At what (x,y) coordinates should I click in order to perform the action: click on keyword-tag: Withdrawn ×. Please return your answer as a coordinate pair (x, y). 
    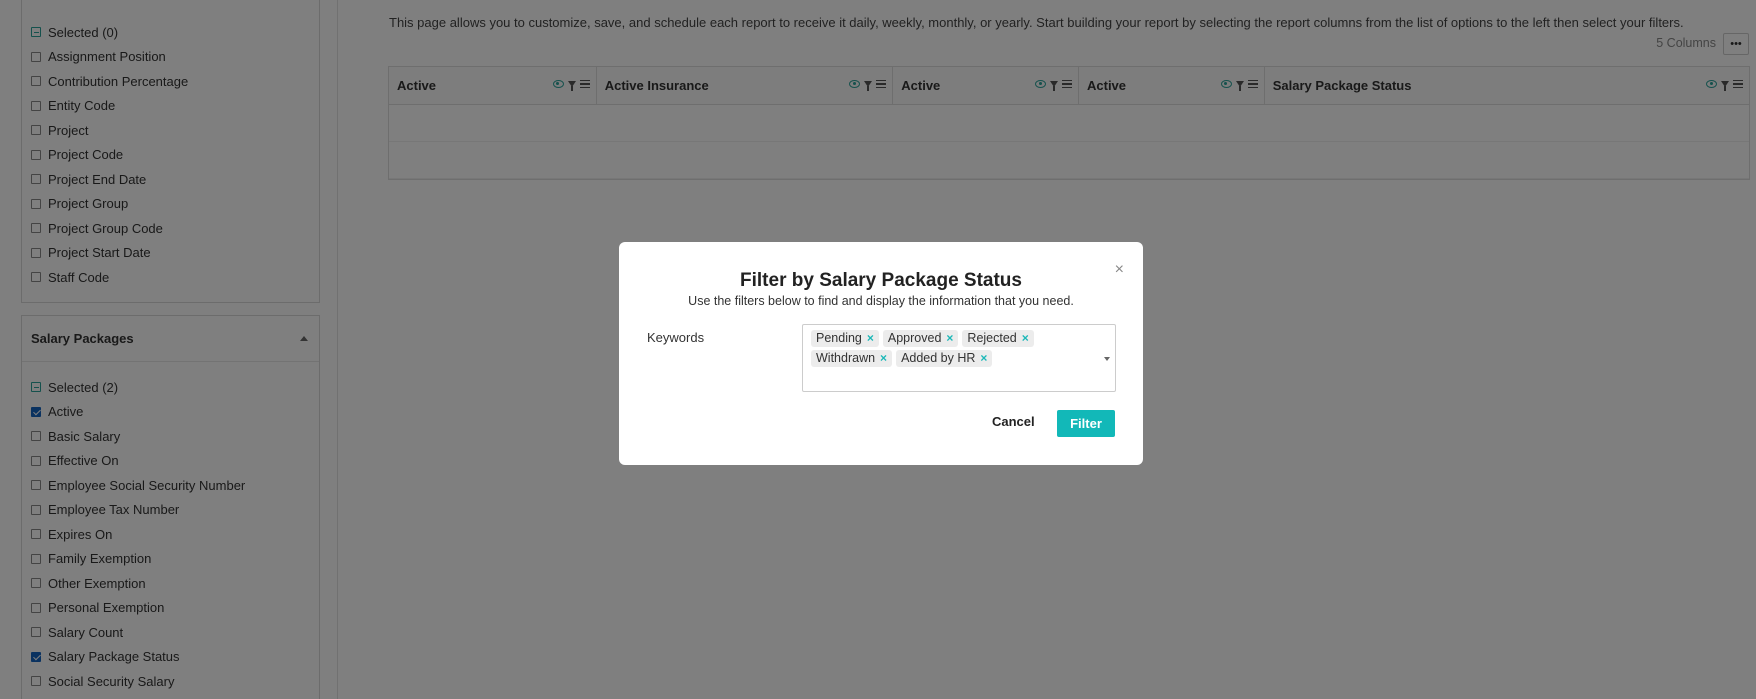
    Looking at the image, I should click on (852, 358).